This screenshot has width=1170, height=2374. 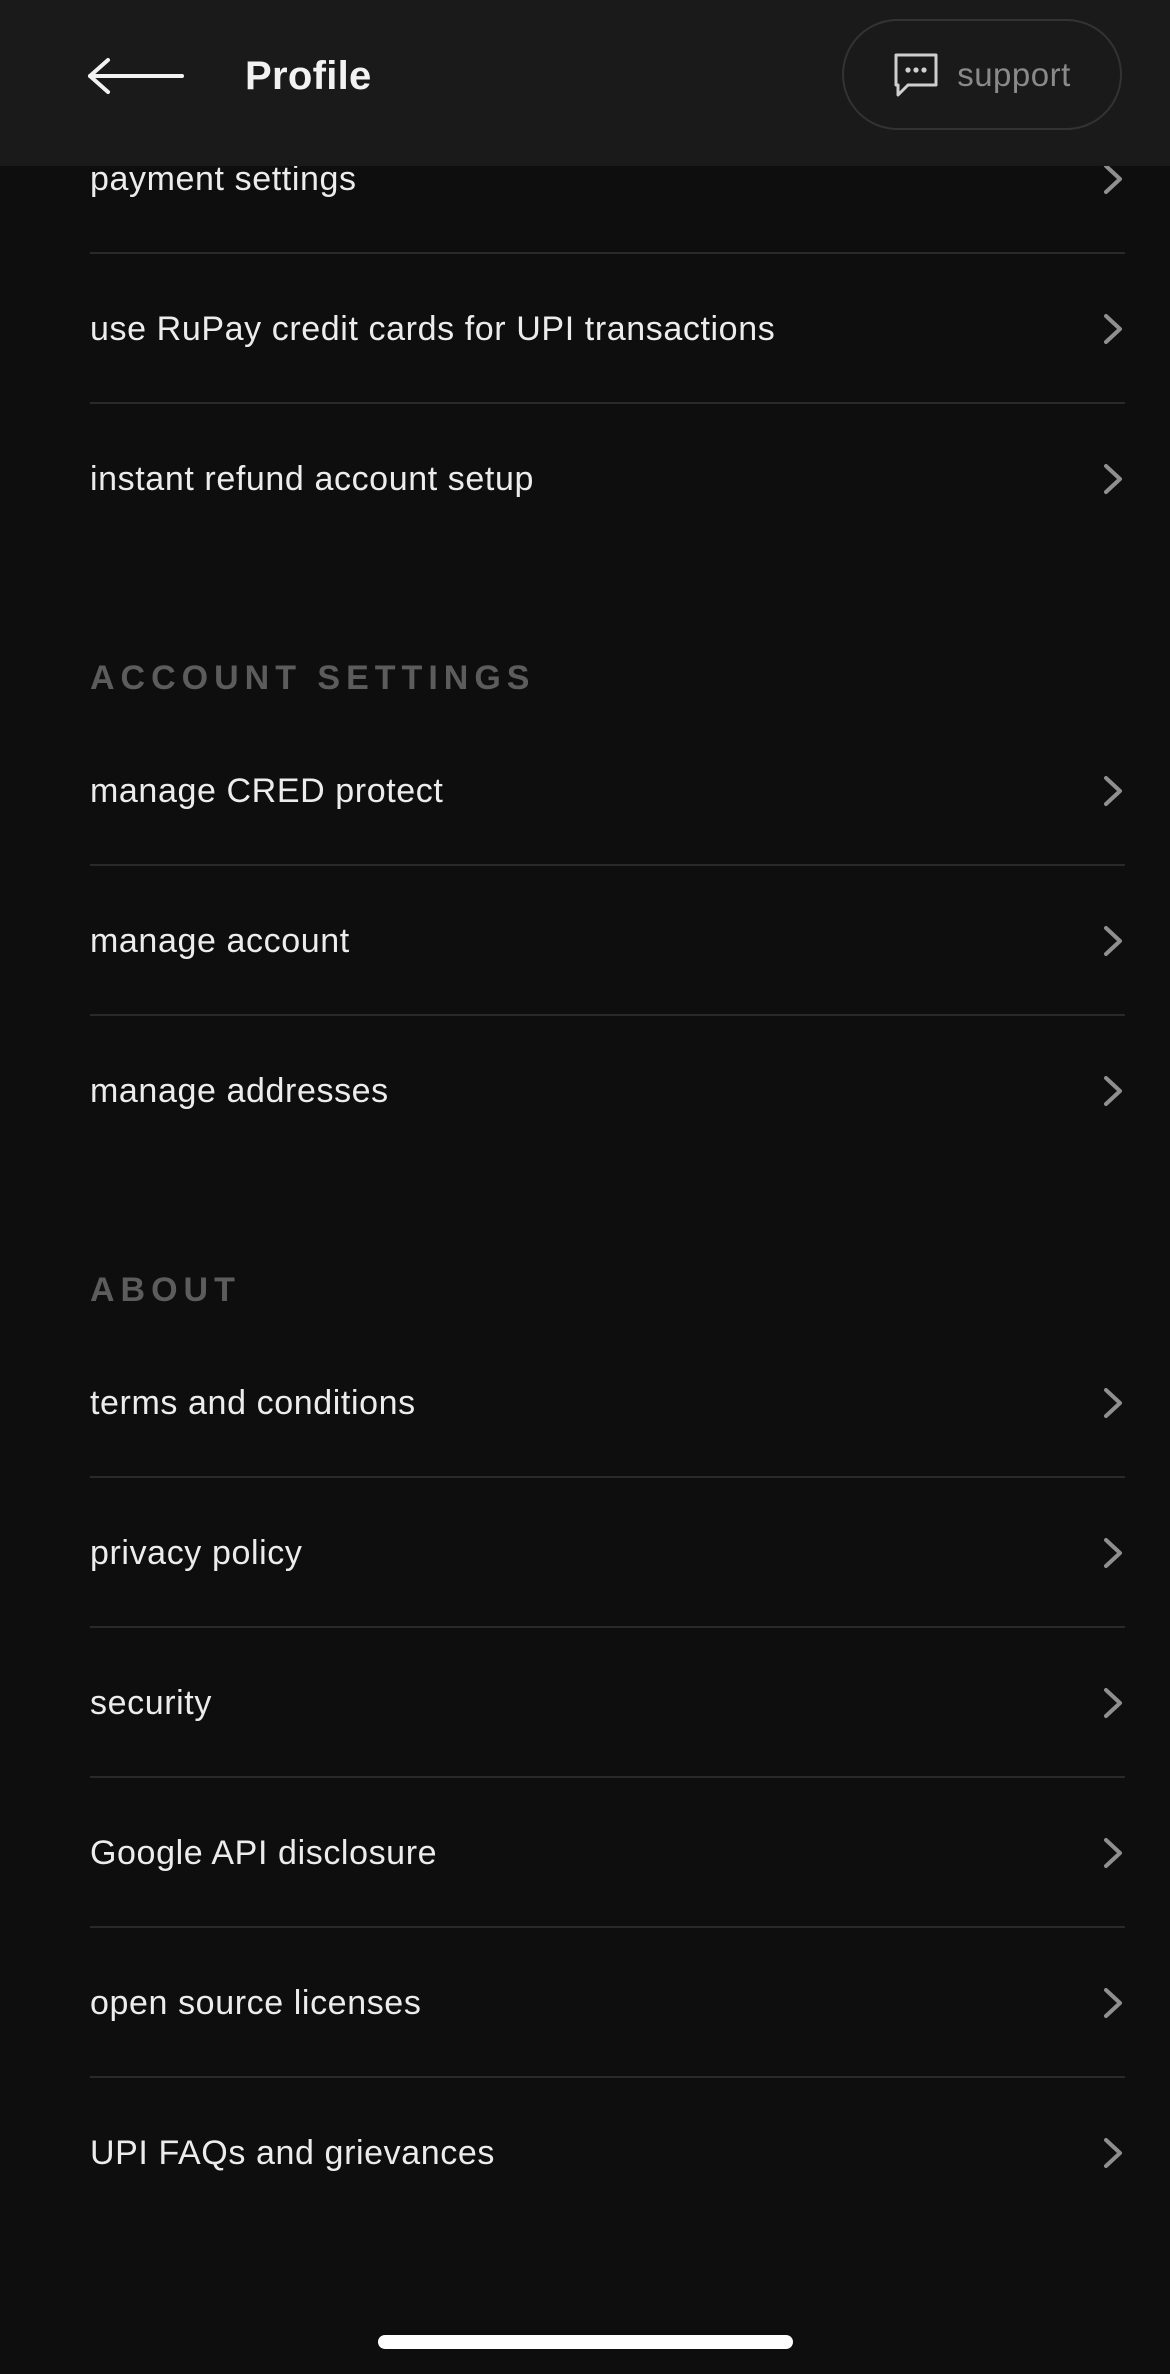 I want to click on section-title-account-settings: ACCOUNT SETTINGS, so click(x=313, y=678).